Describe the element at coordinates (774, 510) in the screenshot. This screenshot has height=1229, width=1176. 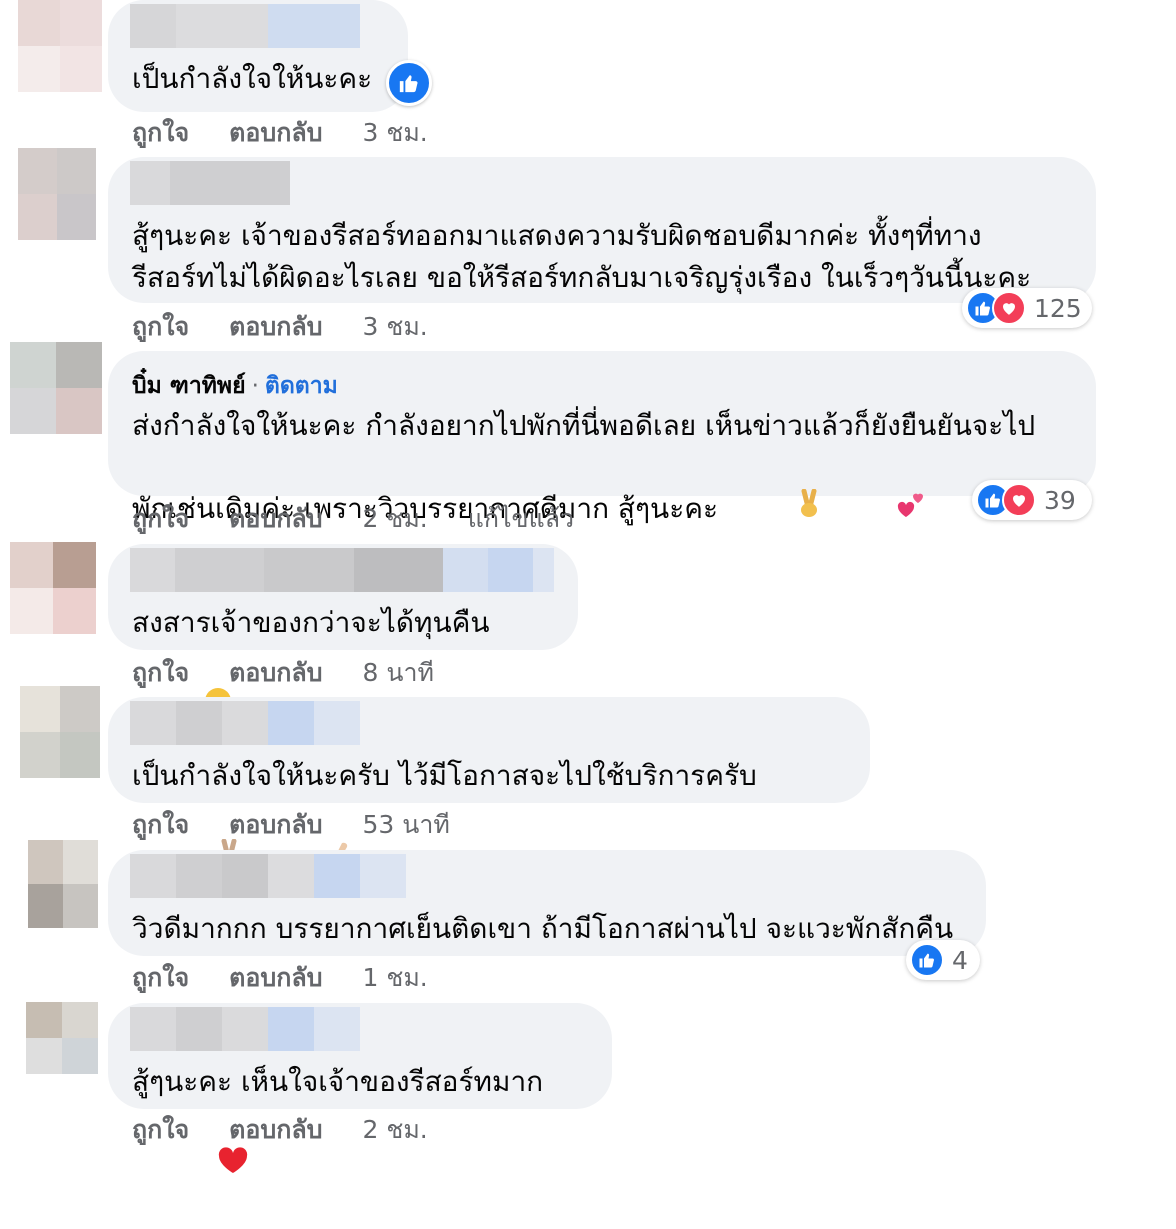
I see `victory-hand-icon` at that location.